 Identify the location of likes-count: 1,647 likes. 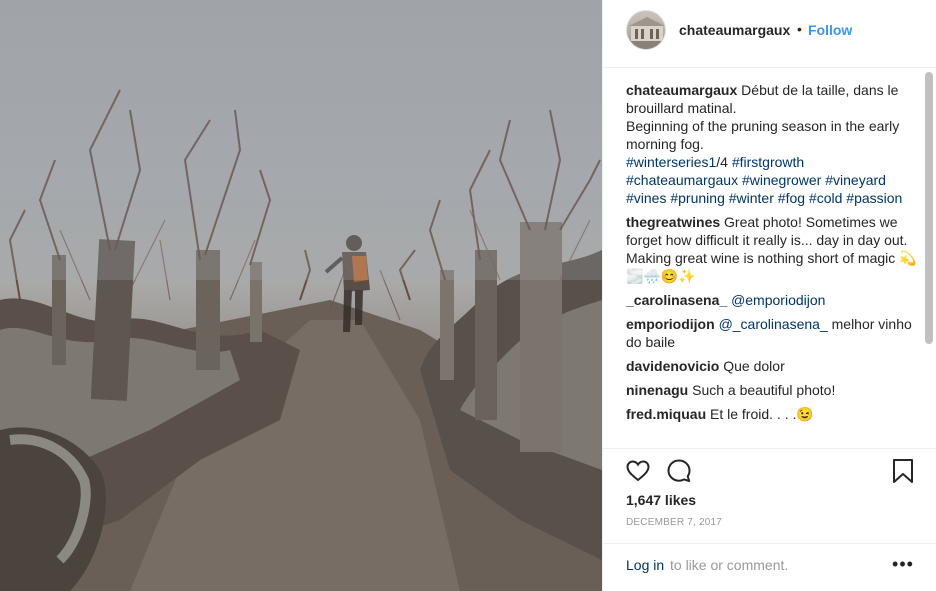
(661, 500).